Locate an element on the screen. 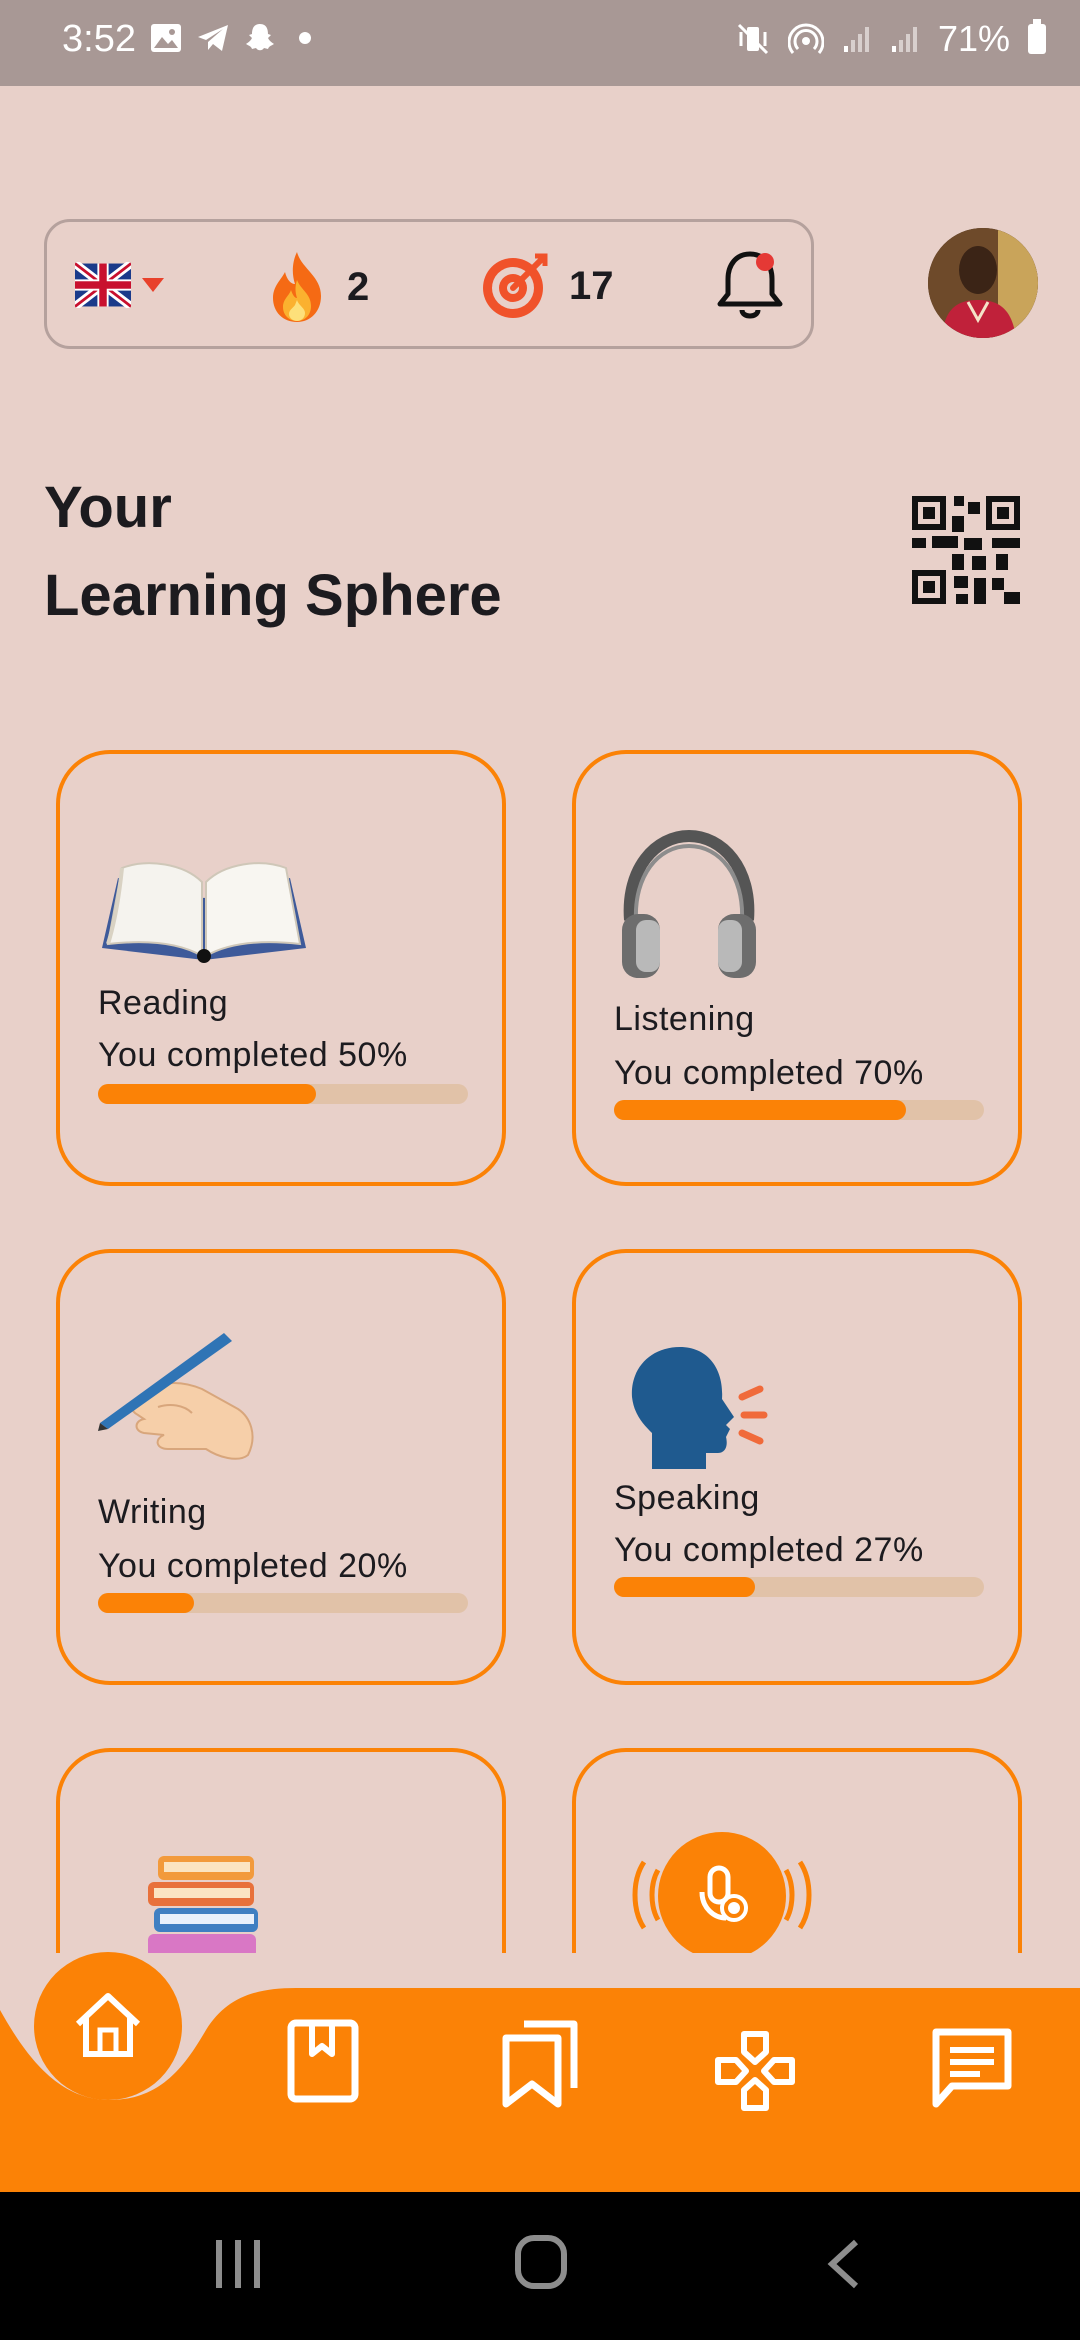  system-navigation-bar is located at coordinates (540, 2266).